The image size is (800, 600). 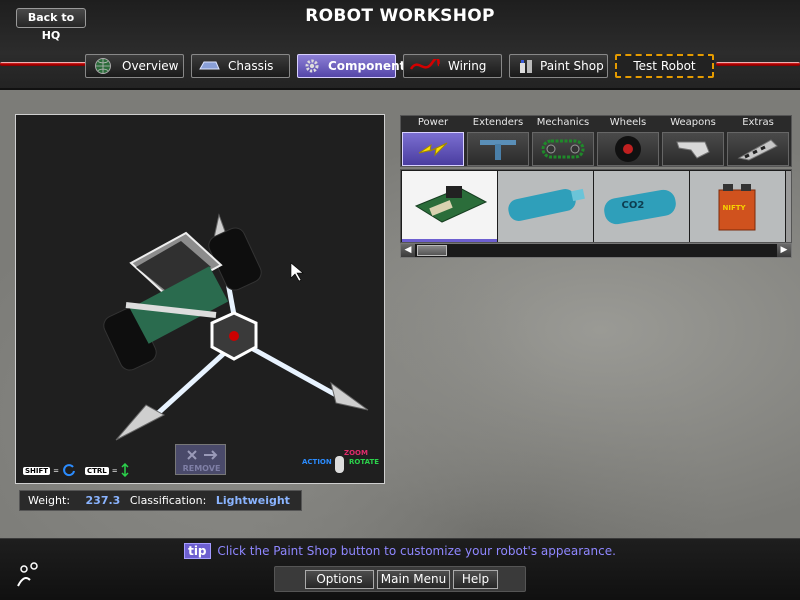 What do you see at coordinates (596, 250) in the screenshot?
I see `component-scrollbar: ◀ ▶` at bounding box center [596, 250].